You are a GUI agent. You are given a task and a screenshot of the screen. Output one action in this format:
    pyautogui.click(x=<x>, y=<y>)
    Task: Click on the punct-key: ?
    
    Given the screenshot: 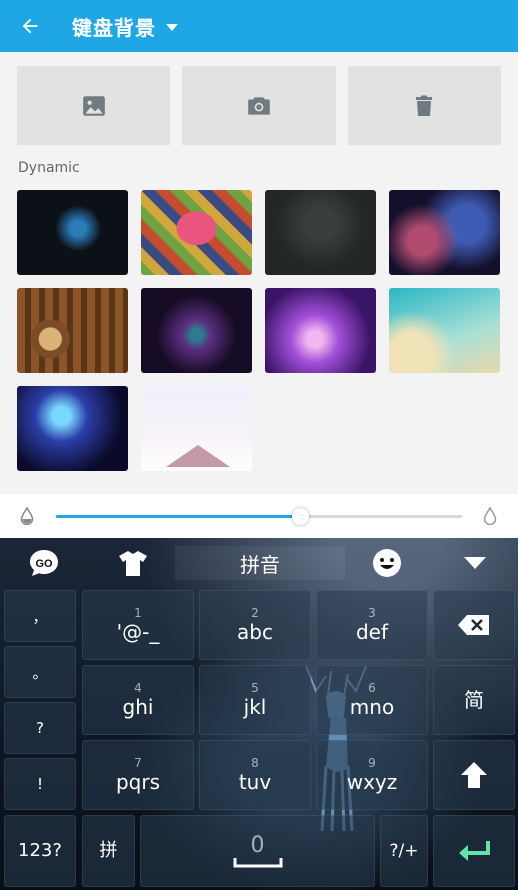 What is the action you would take?
    pyautogui.click(x=40, y=728)
    